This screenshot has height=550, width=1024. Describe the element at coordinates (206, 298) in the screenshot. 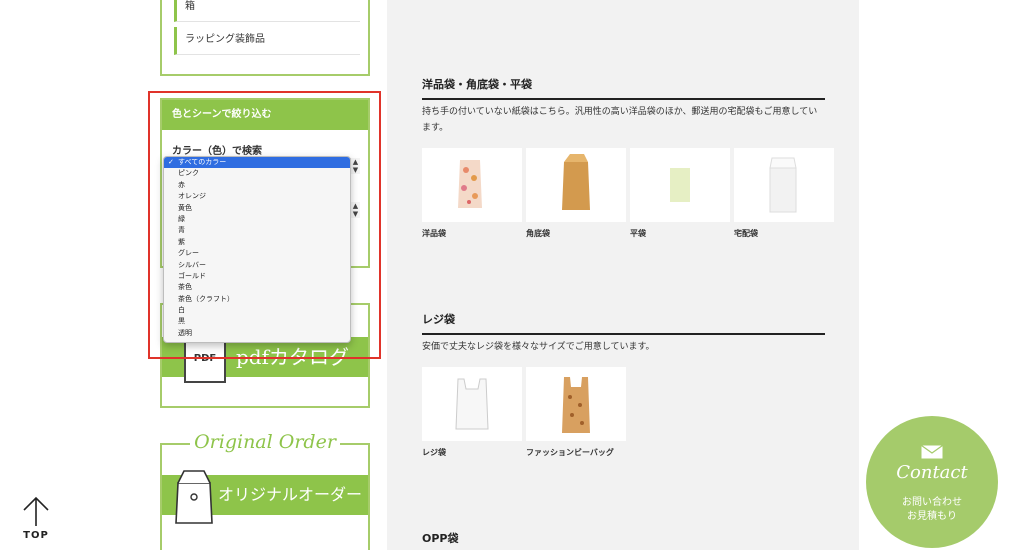

I see `color-option-label: 茶色（クラフト）` at that location.